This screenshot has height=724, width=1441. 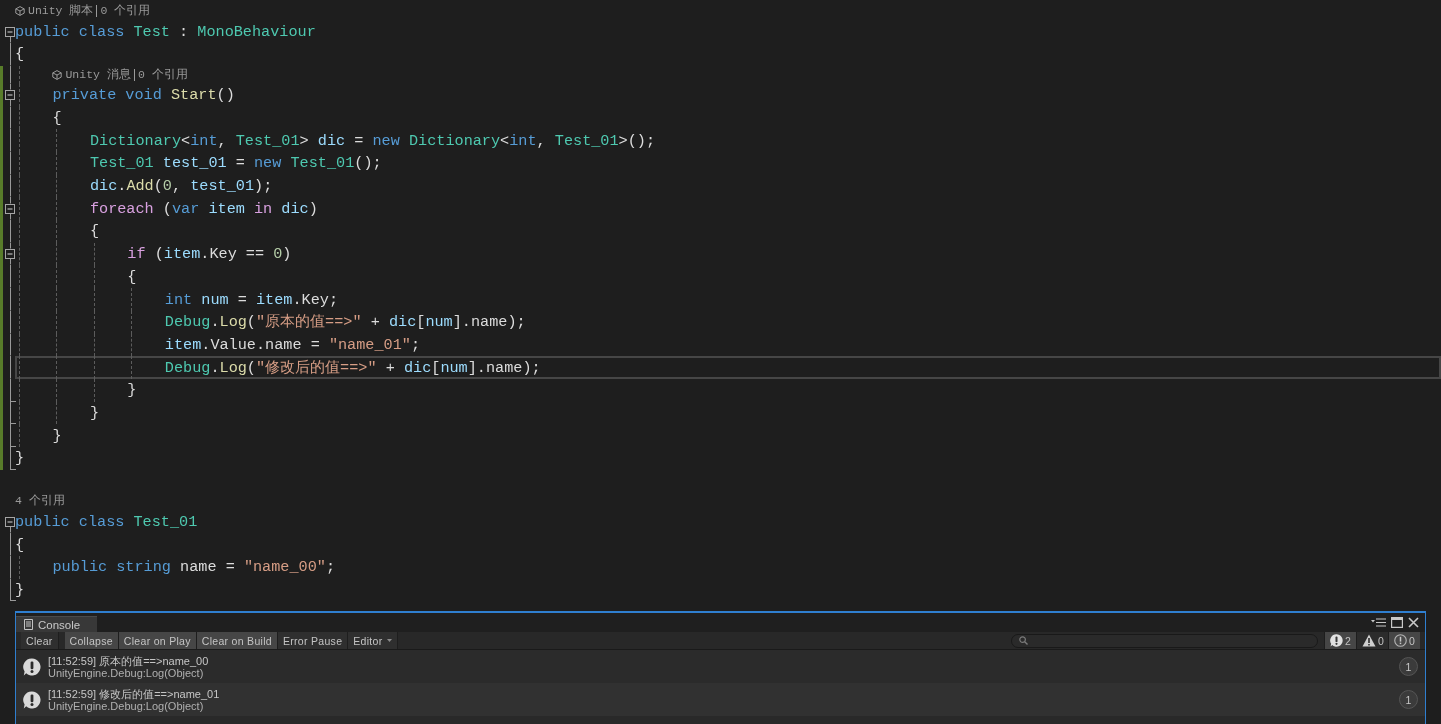 I want to click on dropdown-button: Editor, so click(x=373, y=640).